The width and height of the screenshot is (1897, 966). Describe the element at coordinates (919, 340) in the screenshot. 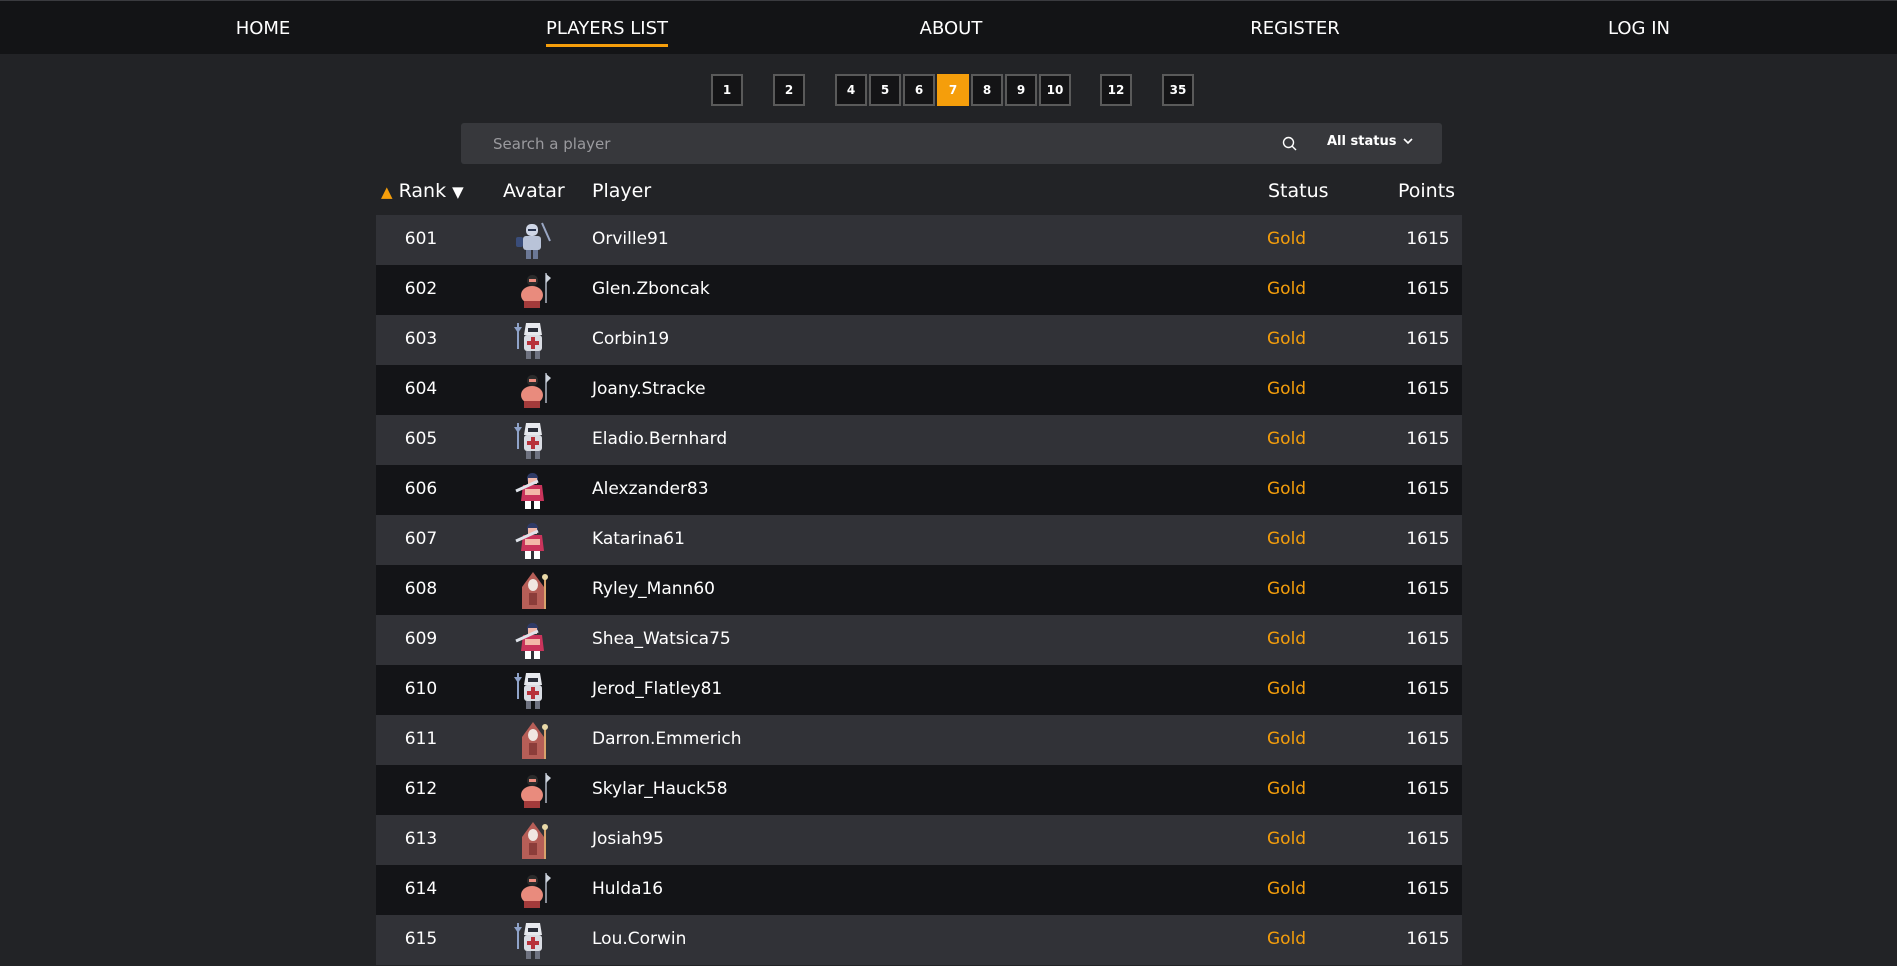

I see `table-row: 603 Corbin19 Gold 1615` at that location.